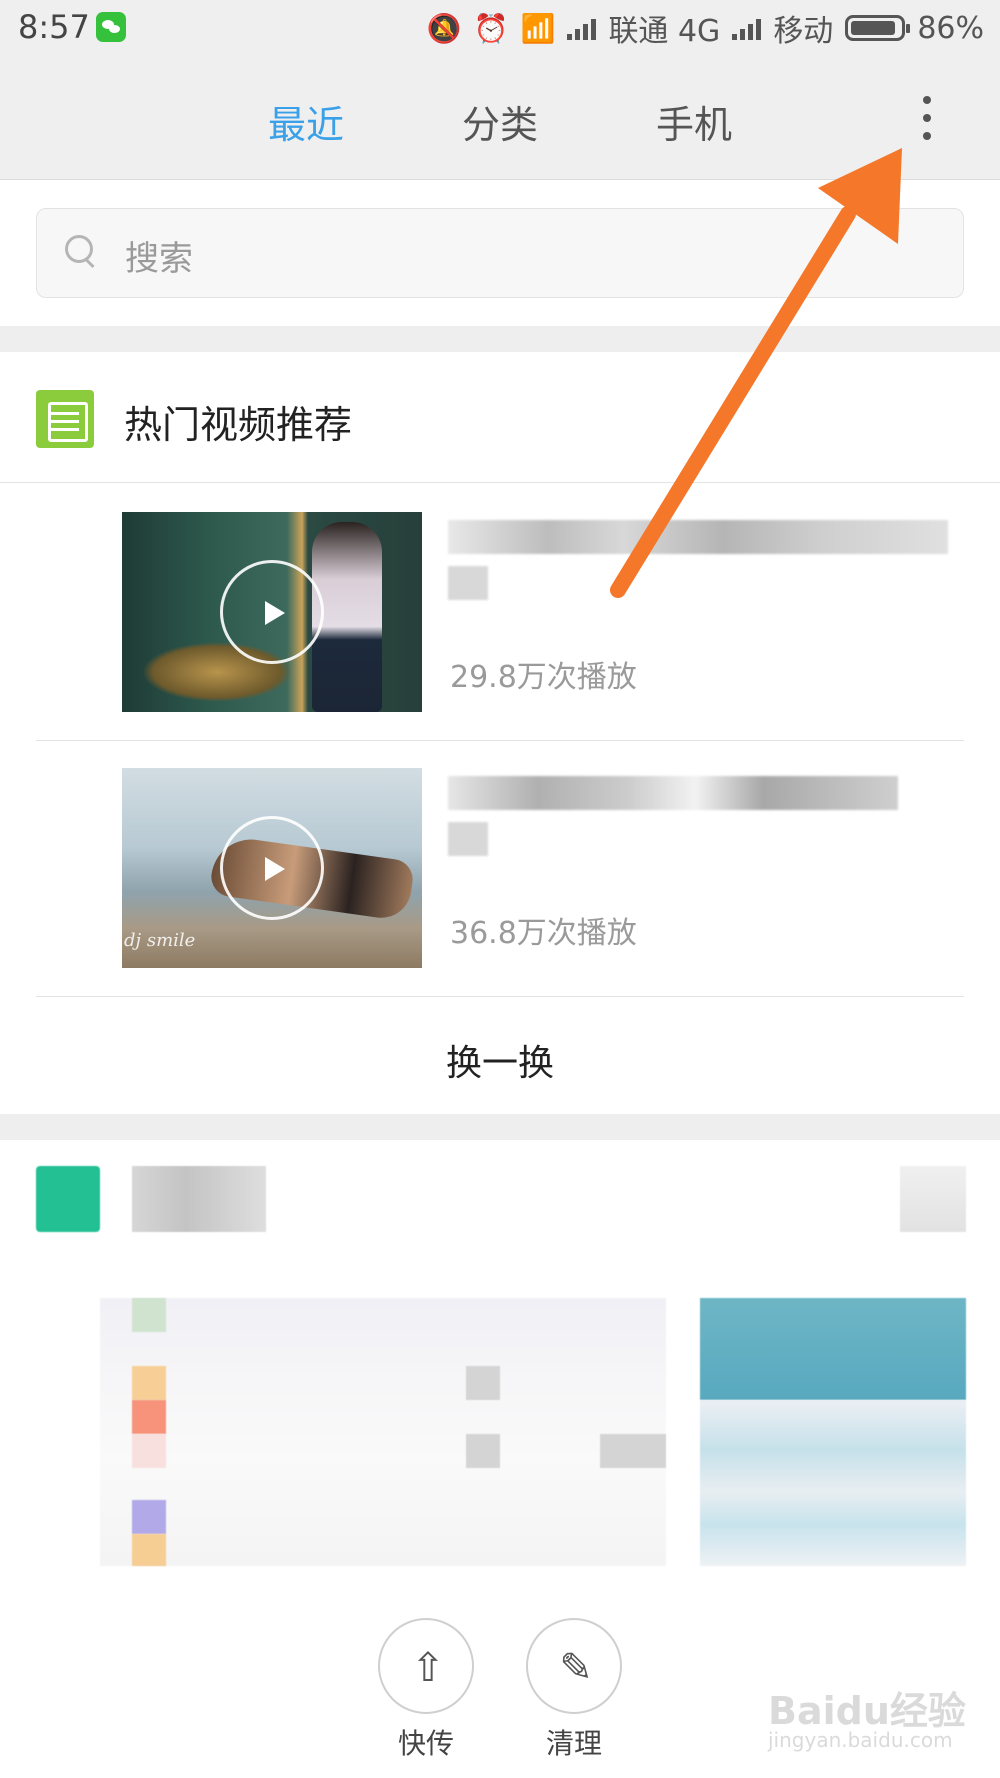  Describe the element at coordinates (698, 806) in the screenshot. I see `video-title-2-redacted` at that location.